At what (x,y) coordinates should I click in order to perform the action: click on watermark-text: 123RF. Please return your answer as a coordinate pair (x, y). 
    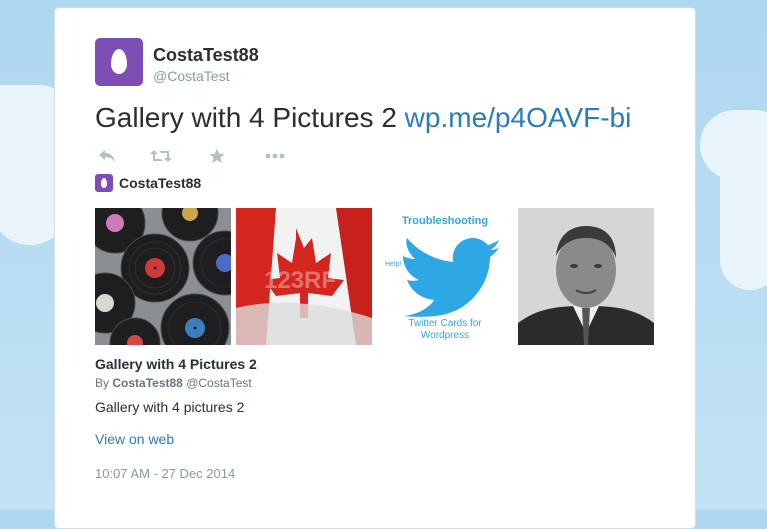
    Looking at the image, I should click on (300, 280).